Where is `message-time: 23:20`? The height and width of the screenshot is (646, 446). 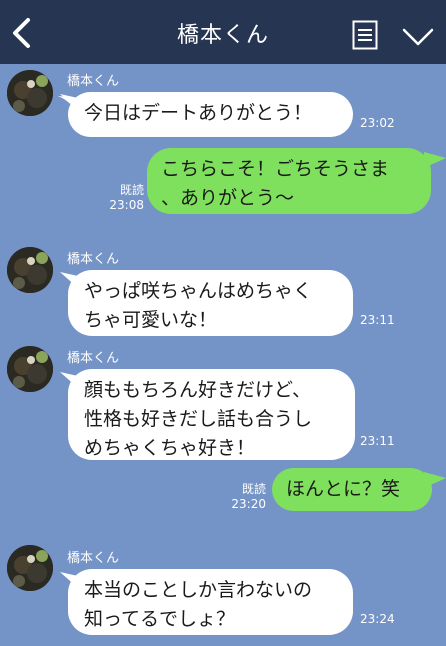
message-time: 23:20 is located at coordinates (248, 504).